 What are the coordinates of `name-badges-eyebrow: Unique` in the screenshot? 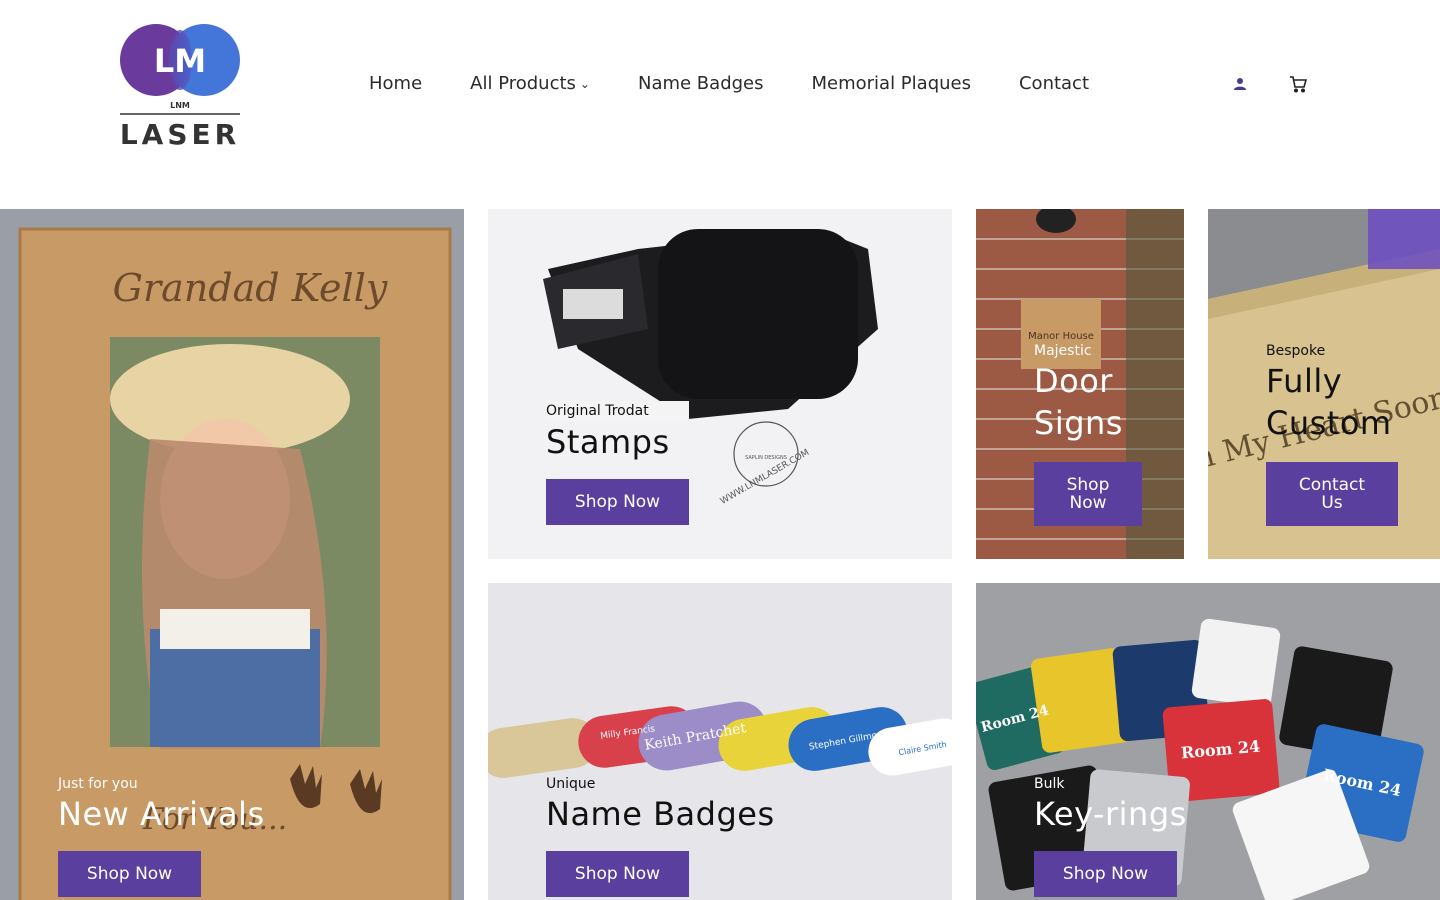 It's located at (571, 784).